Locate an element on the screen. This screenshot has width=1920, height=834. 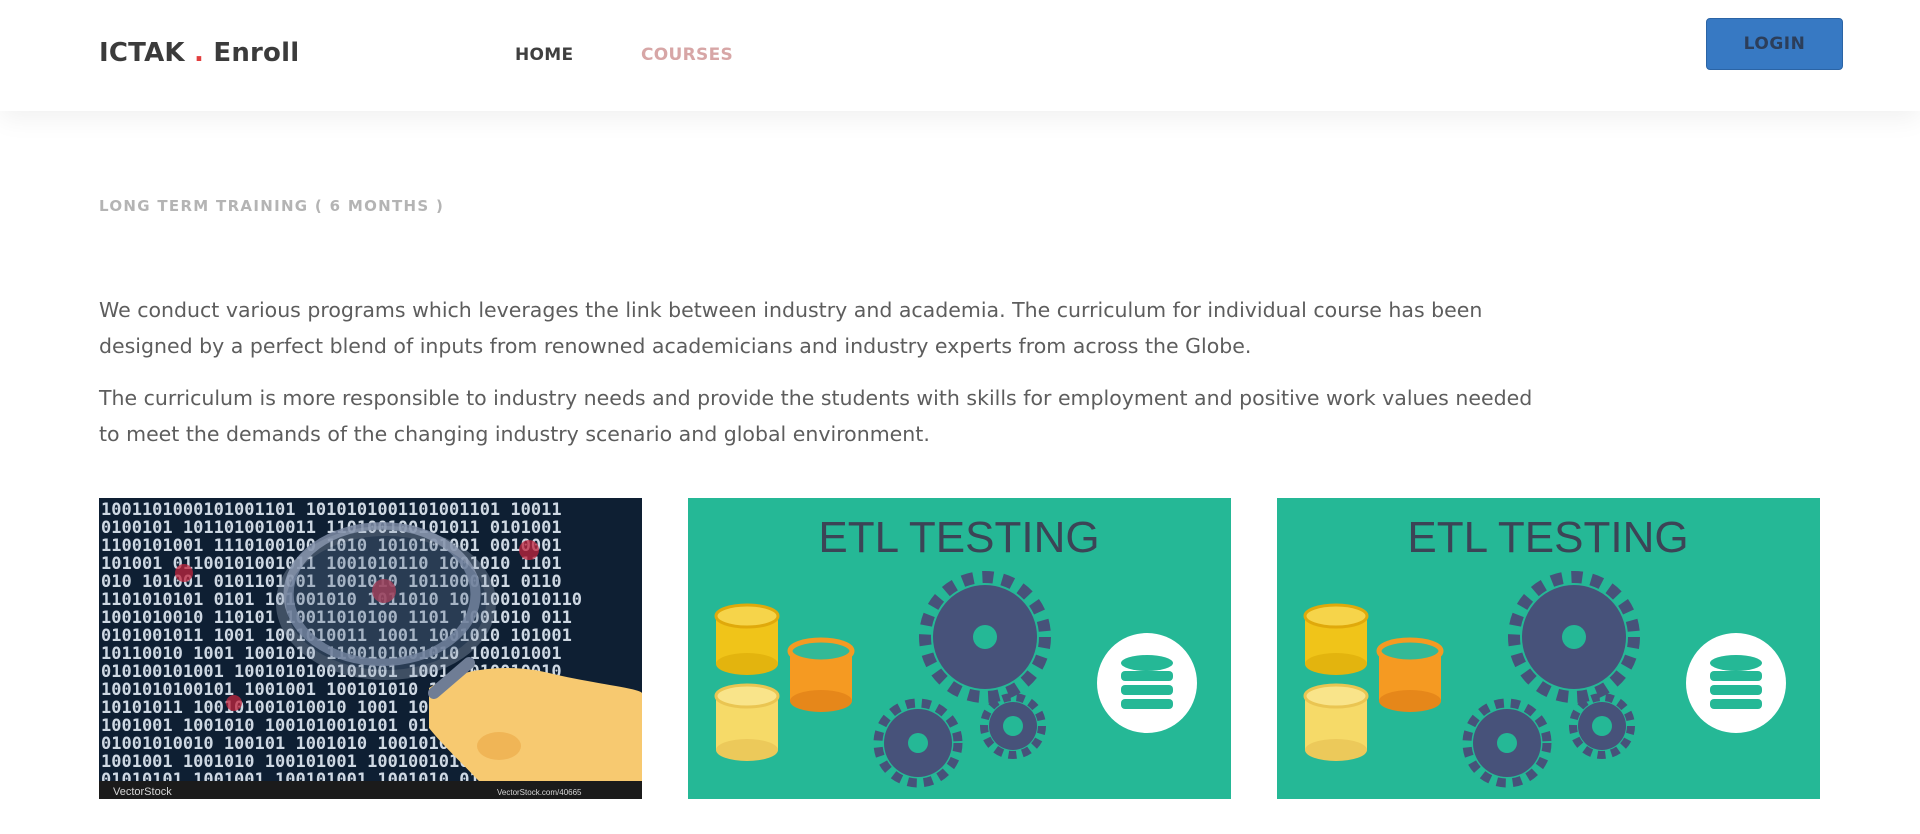
brand-logo: ICTAK . Enroll is located at coordinates (199, 53).